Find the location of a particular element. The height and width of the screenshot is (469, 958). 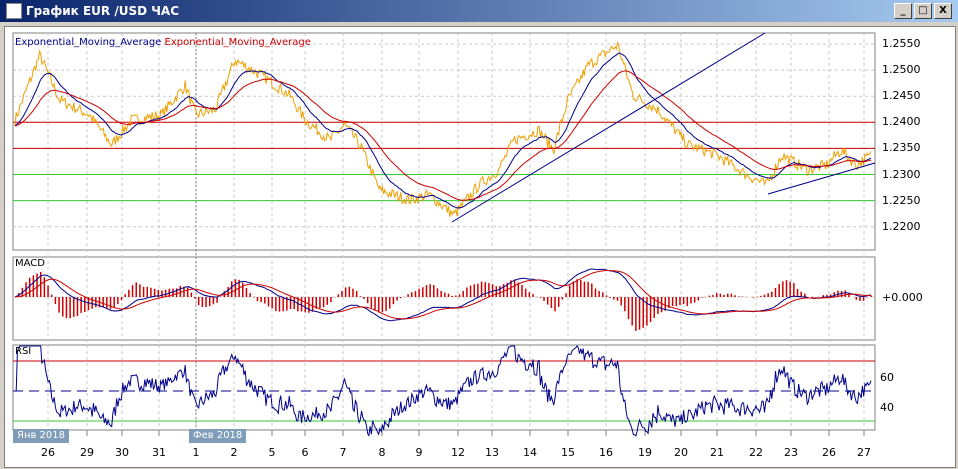

date-label: 12 is located at coordinates (458, 452).